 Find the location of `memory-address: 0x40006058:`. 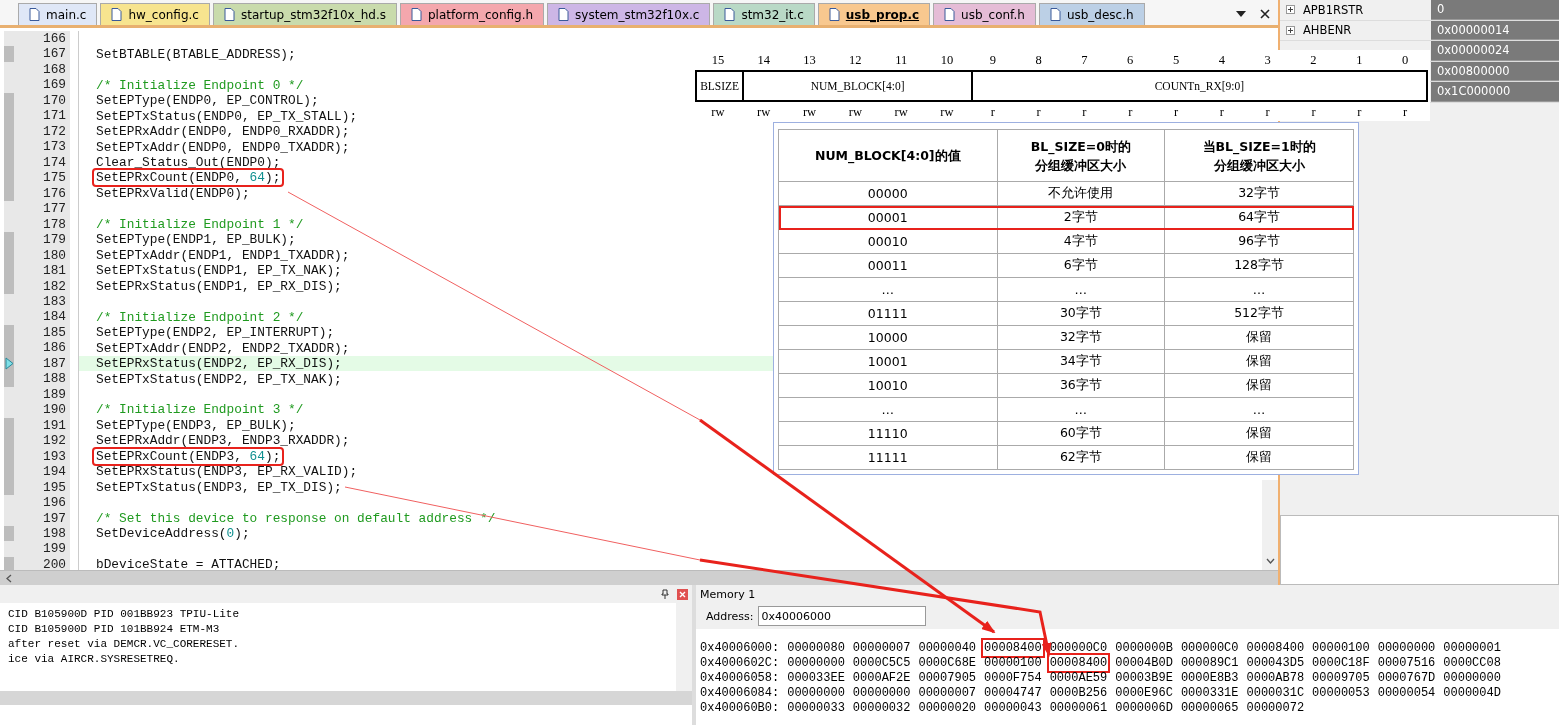

memory-address: 0x40006058: is located at coordinates (740, 677).